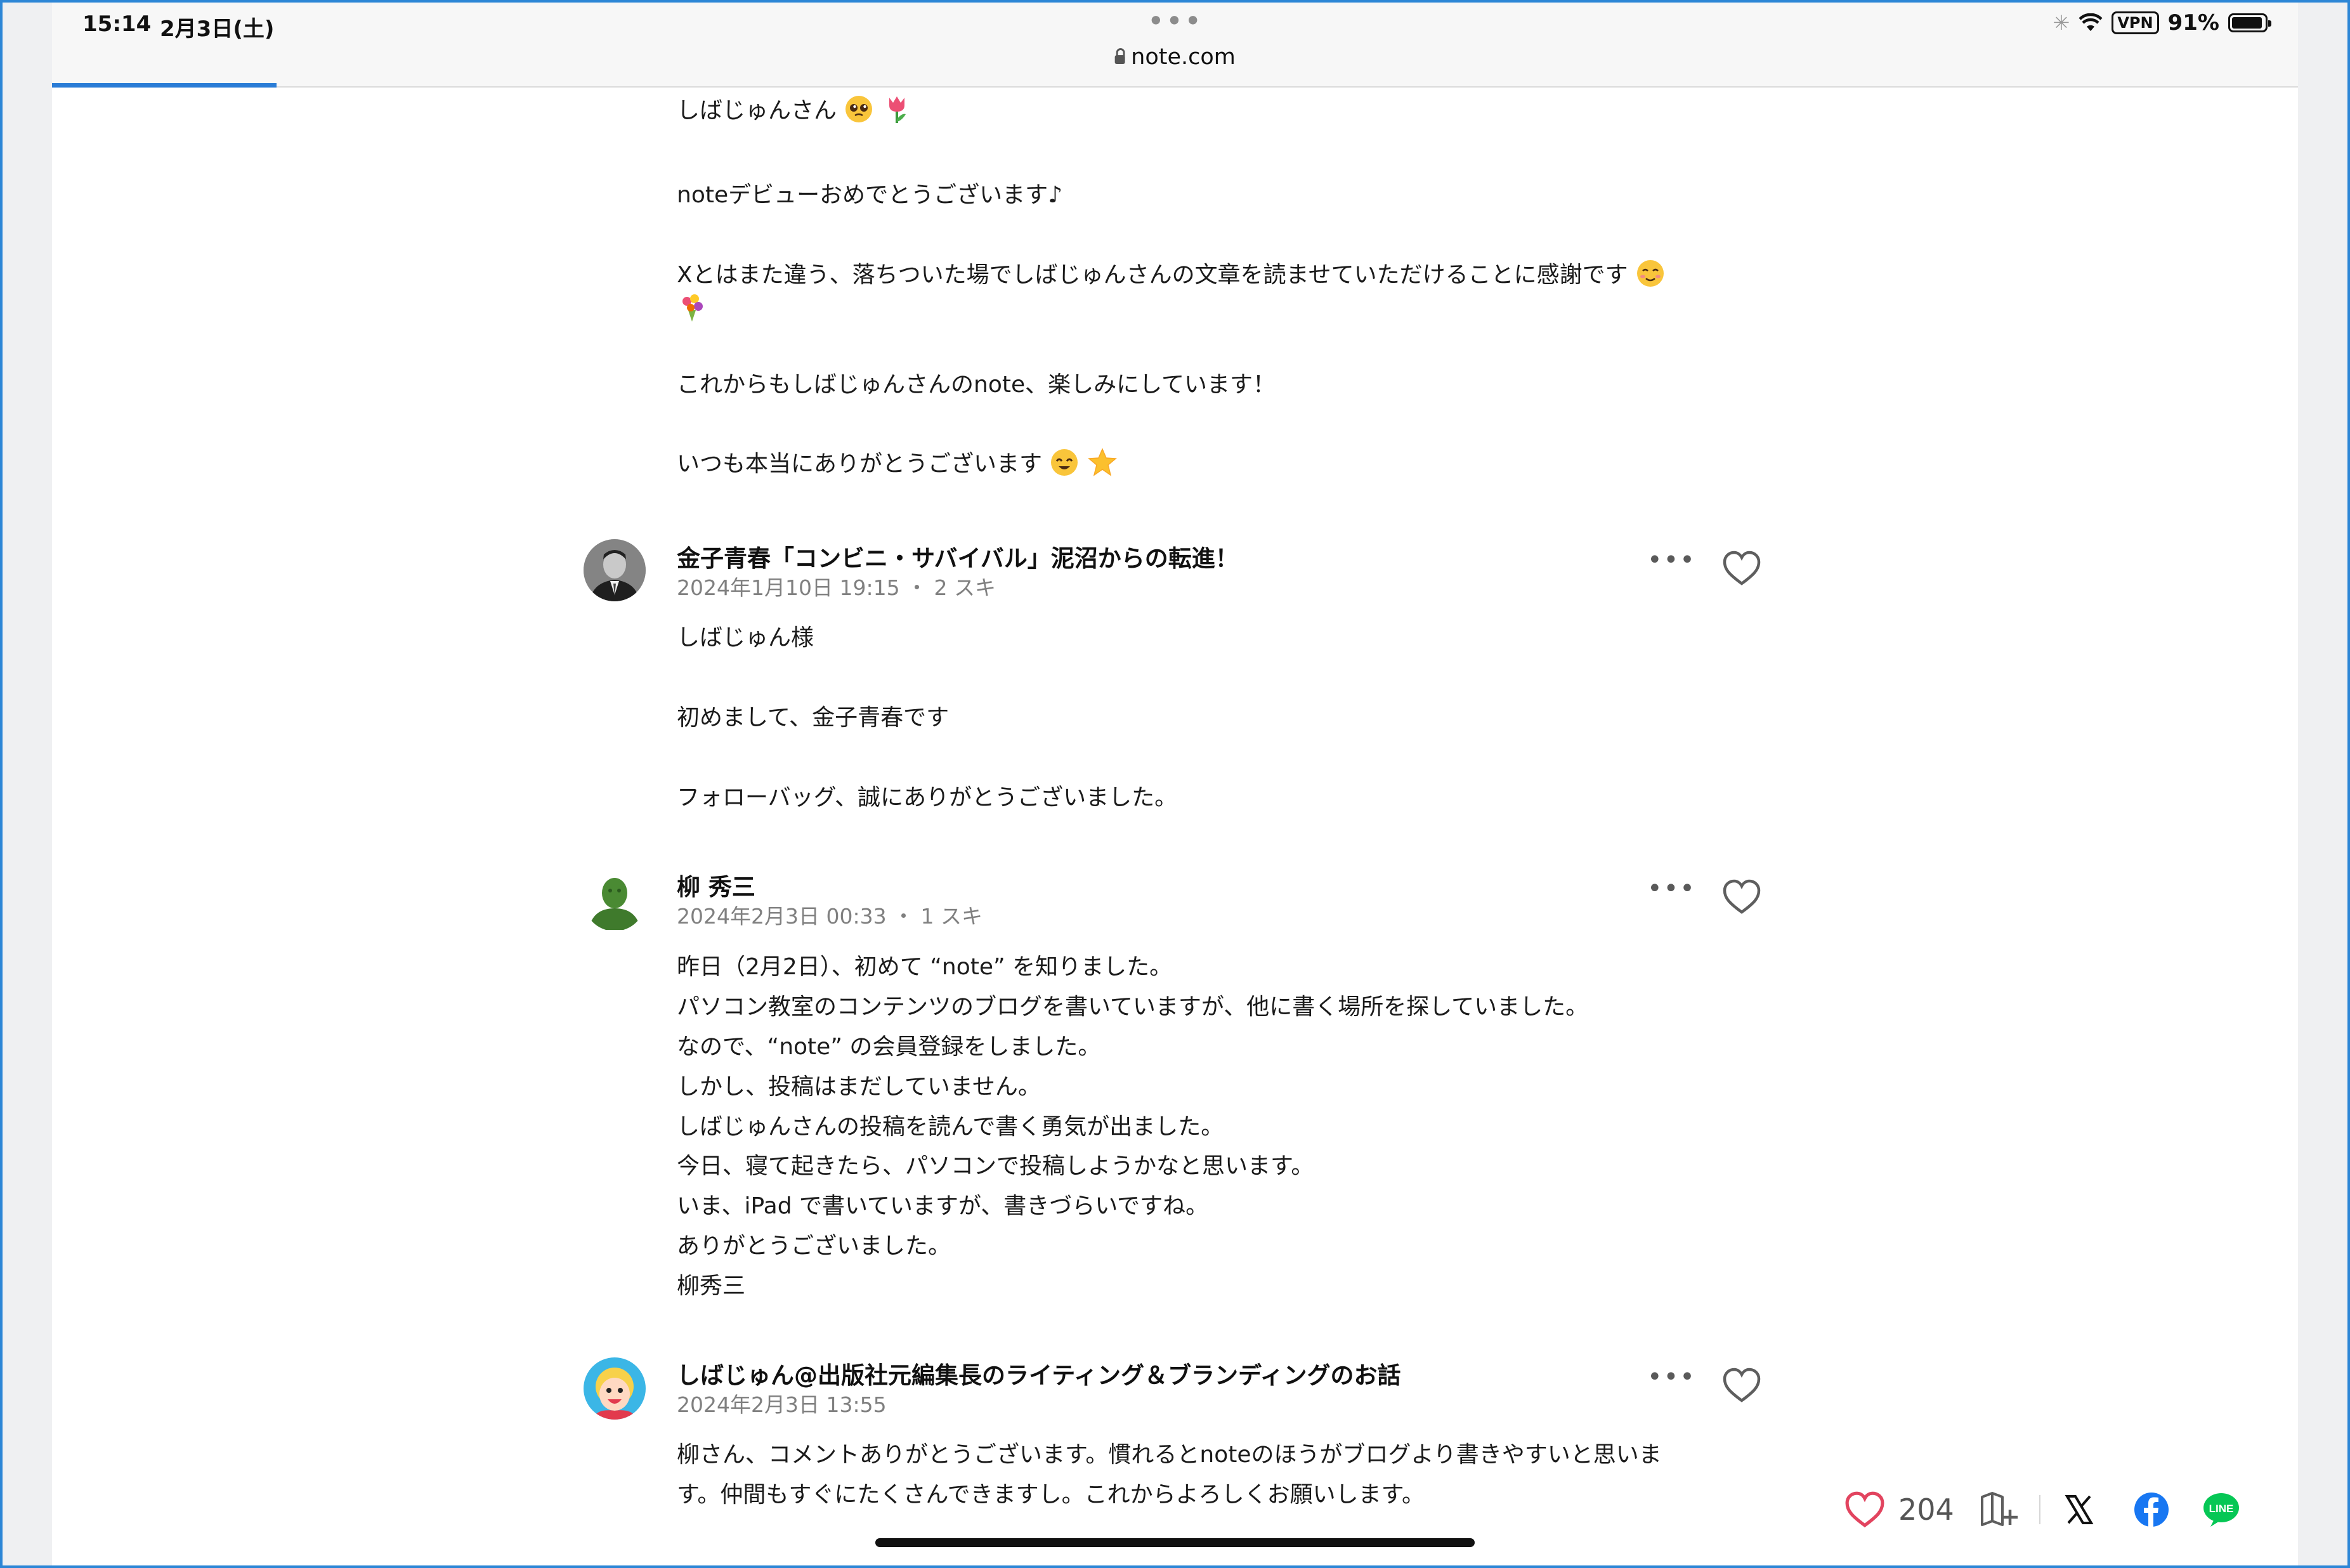  Describe the element at coordinates (1064, 462) in the screenshot. I see `smiling-eyes-emoji-icon` at that location.